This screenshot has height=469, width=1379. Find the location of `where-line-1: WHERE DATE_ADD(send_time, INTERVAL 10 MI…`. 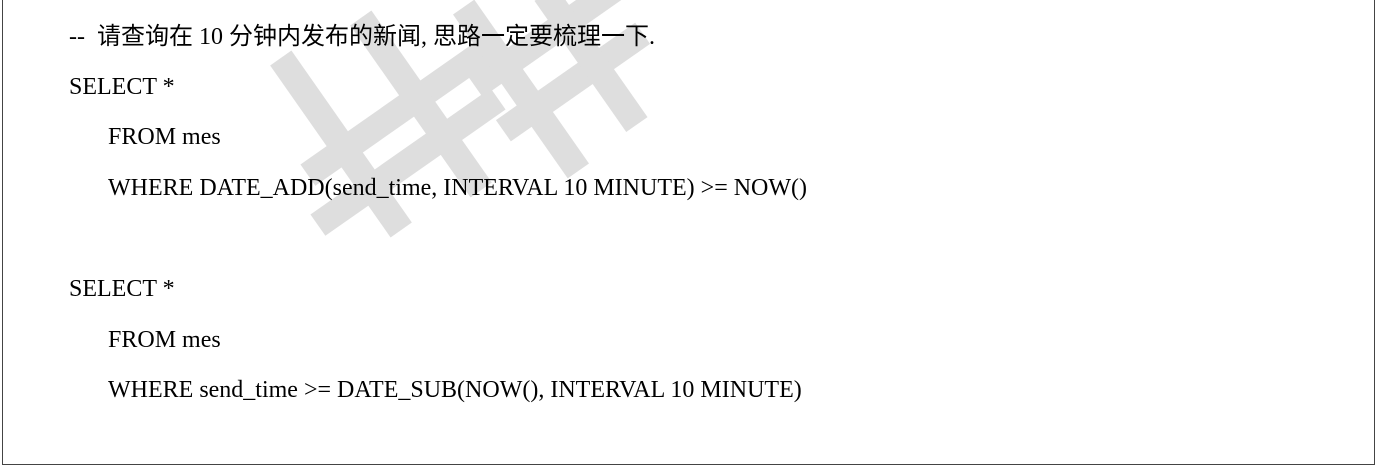

where-line-1: WHERE DATE_ADD(send_time, INTERVAL 10 MI… is located at coordinates (458, 188).